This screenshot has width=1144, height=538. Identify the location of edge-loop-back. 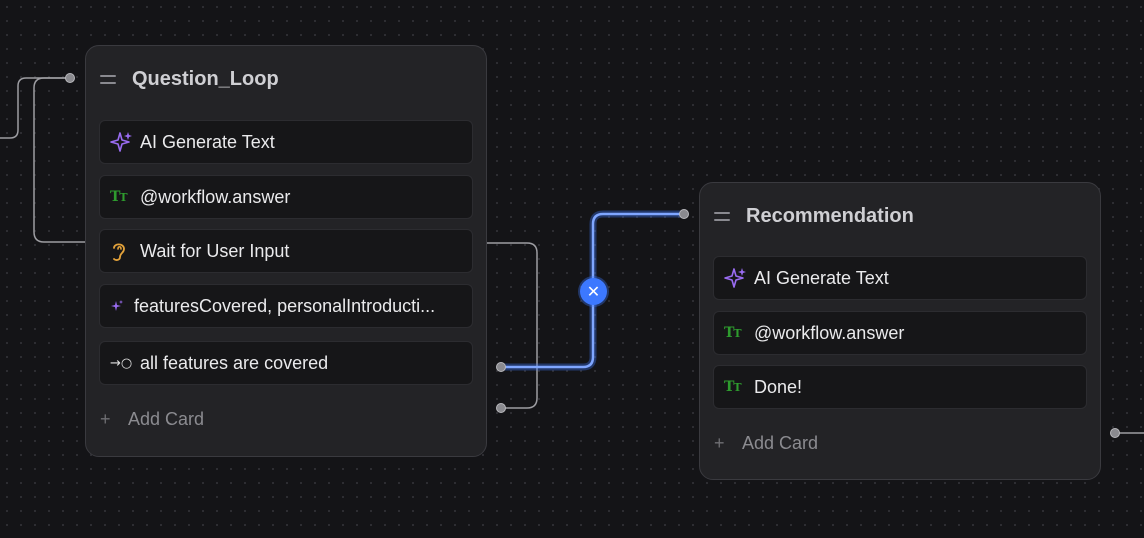
(59, 160).